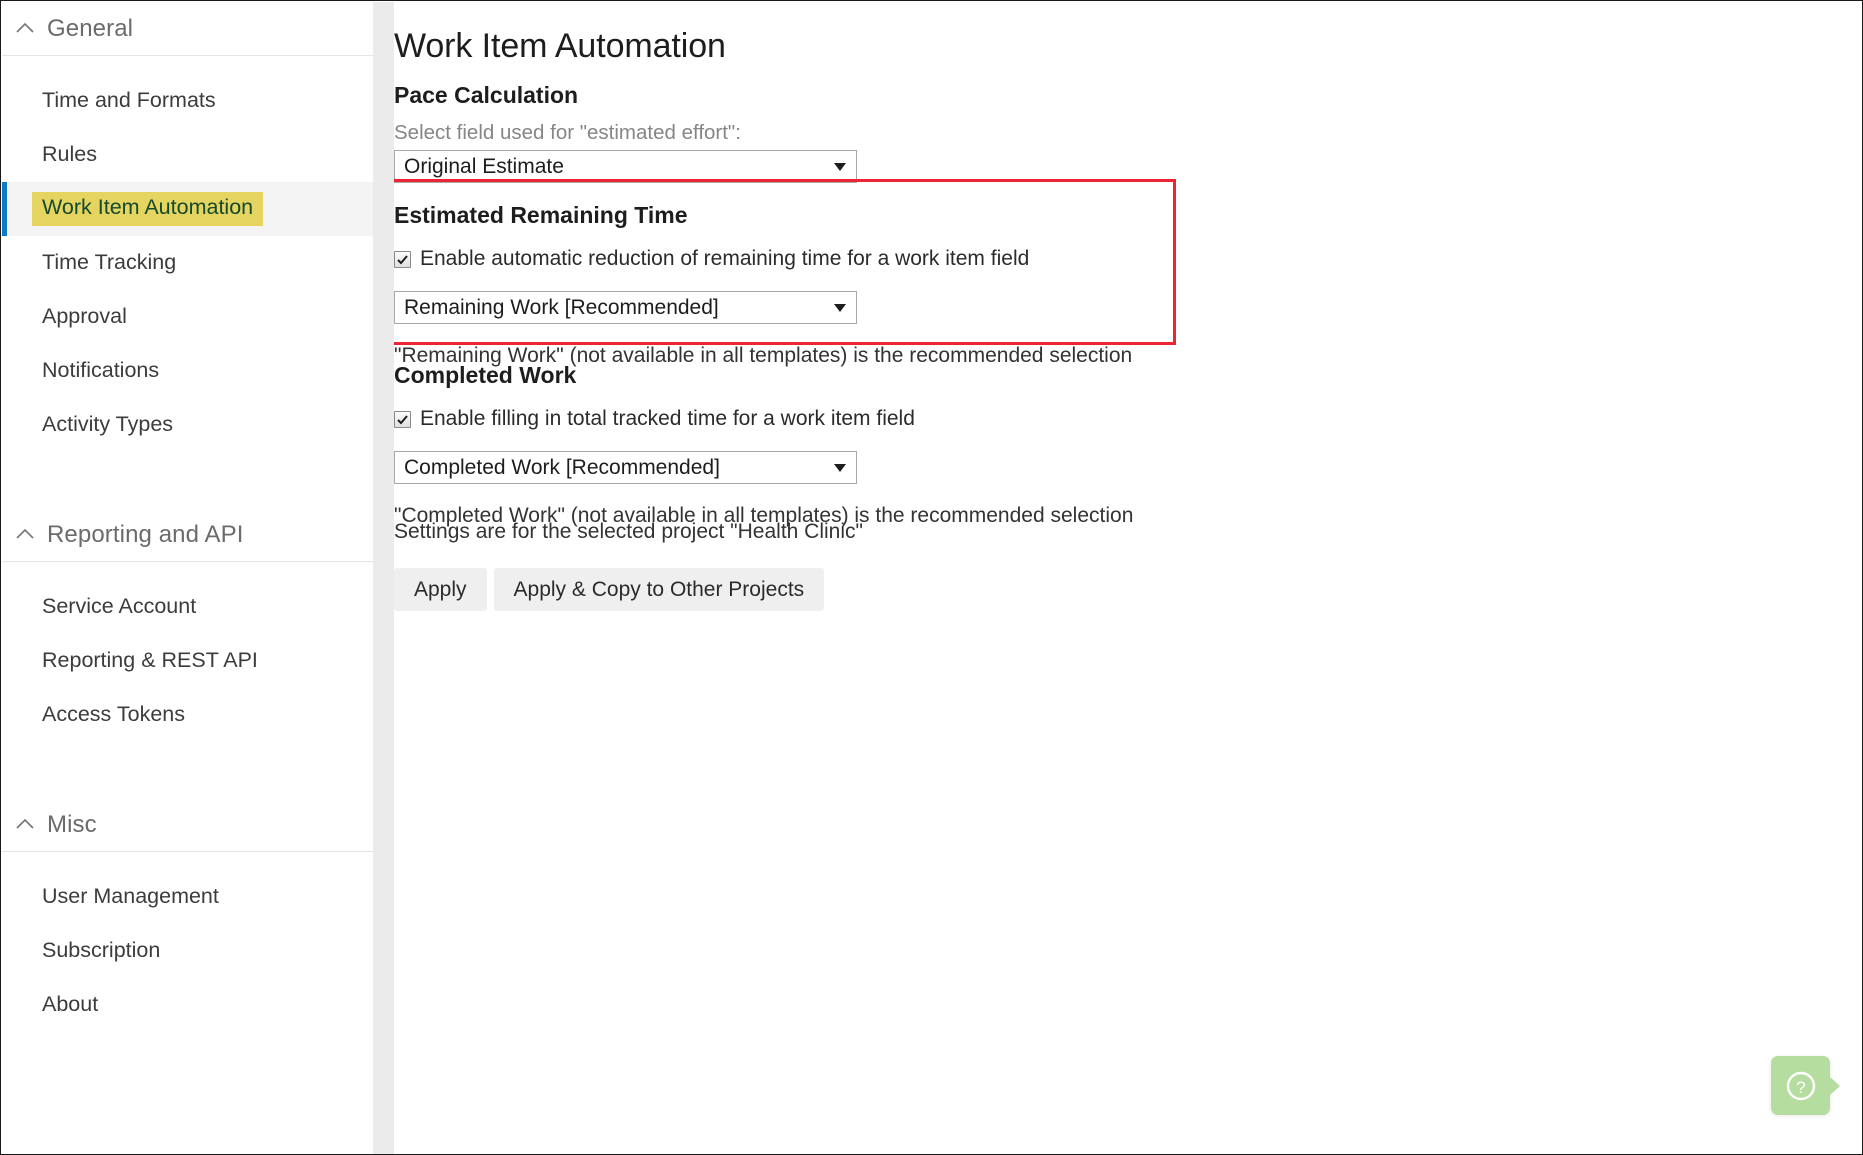 This screenshot has height=1155, width=1863. Describe the element at coordinates (129, 100) in the screenshot. I see `sidebar-item-label: Time and Formats` at that location.